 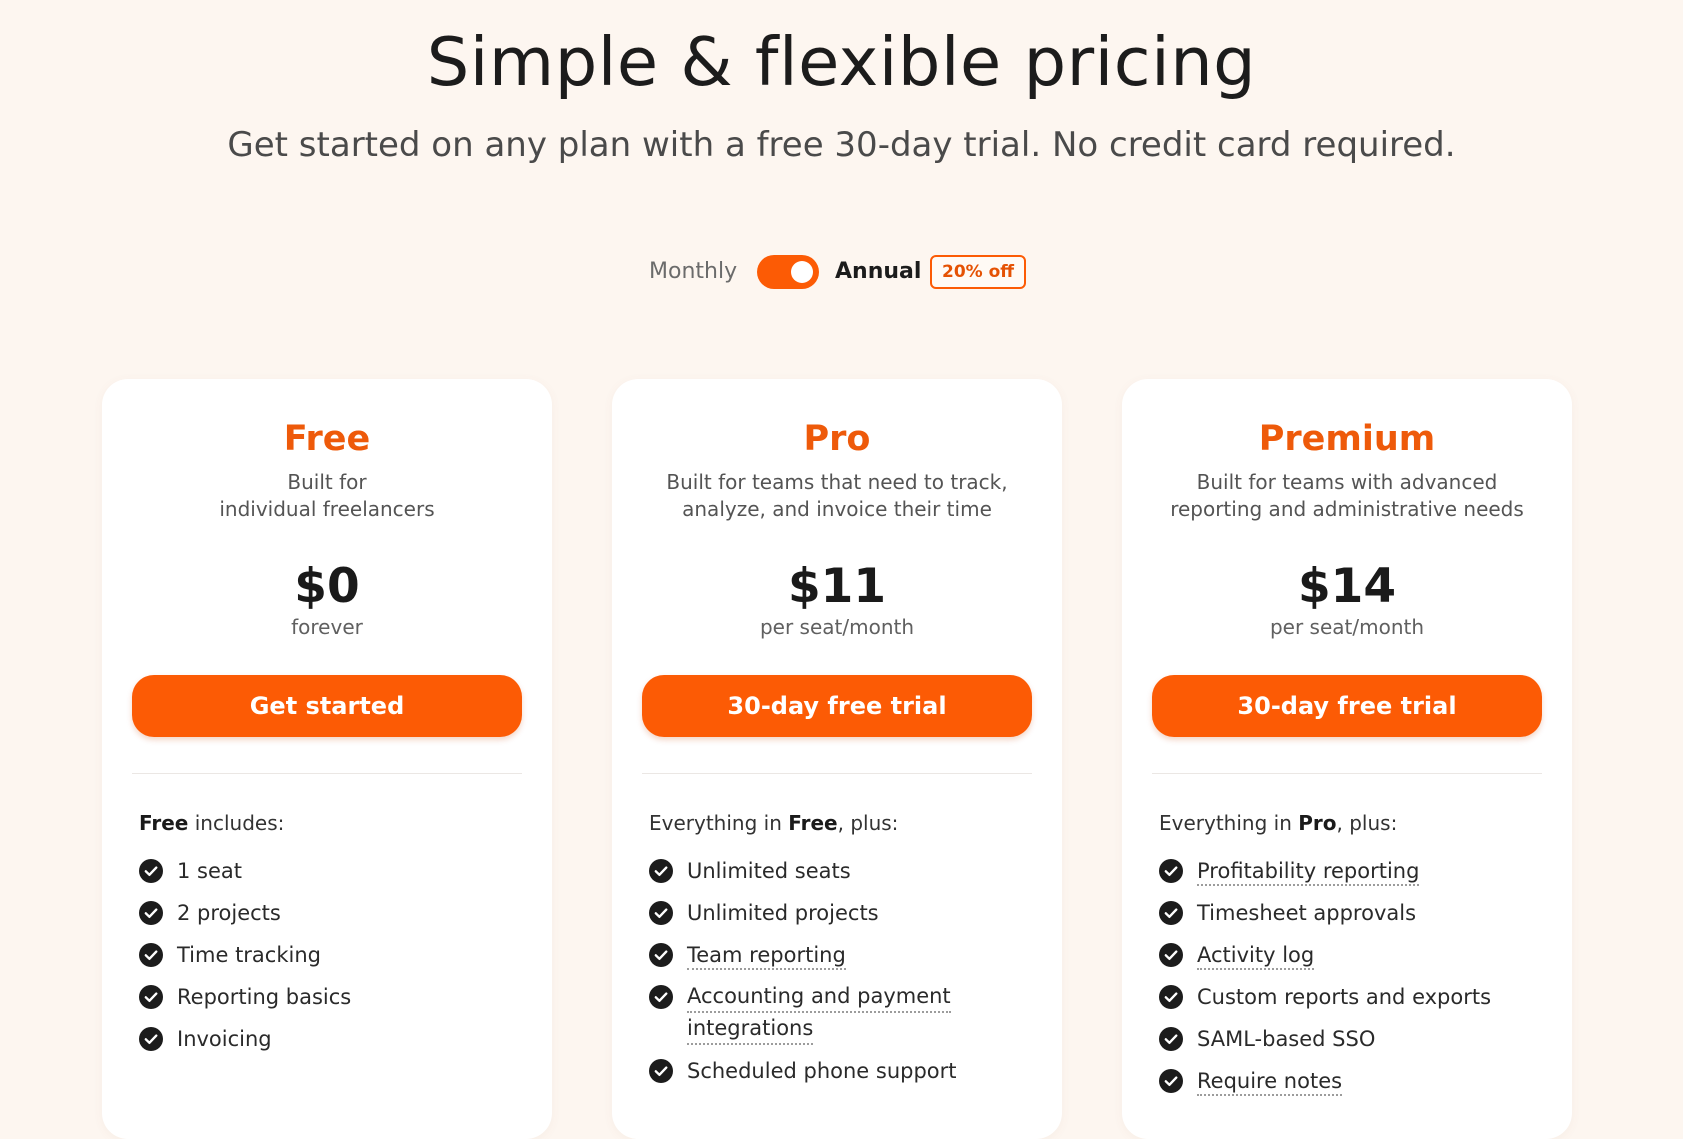 What do you see at coordinates (224, 1039) in the screenshot?
I see `feature-text: Invoicing` at bounding box center [224, 1039].